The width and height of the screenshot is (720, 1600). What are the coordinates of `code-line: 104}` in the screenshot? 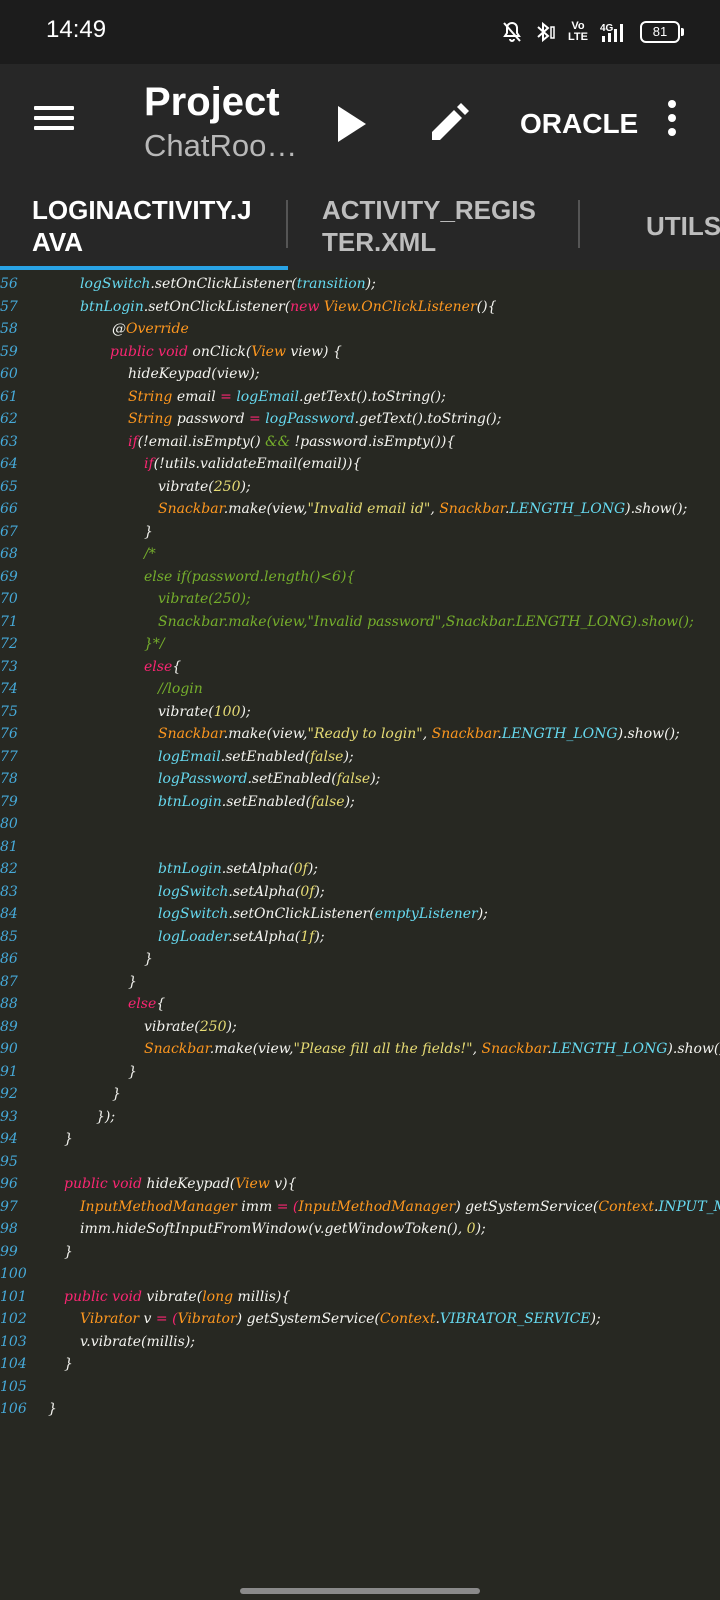 It's located at (360, 1367).